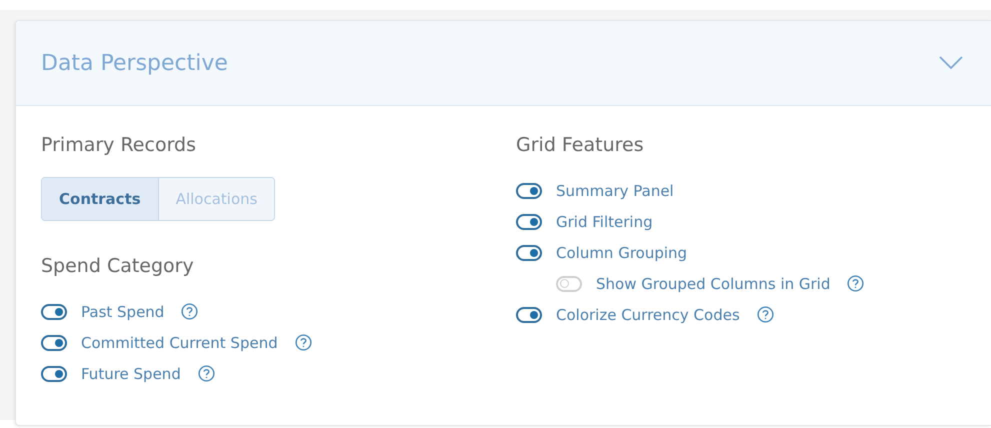 The width and height of the screenshot is (991, 428). I want to click on toggle-label: Future Spend, so click(131, 373).